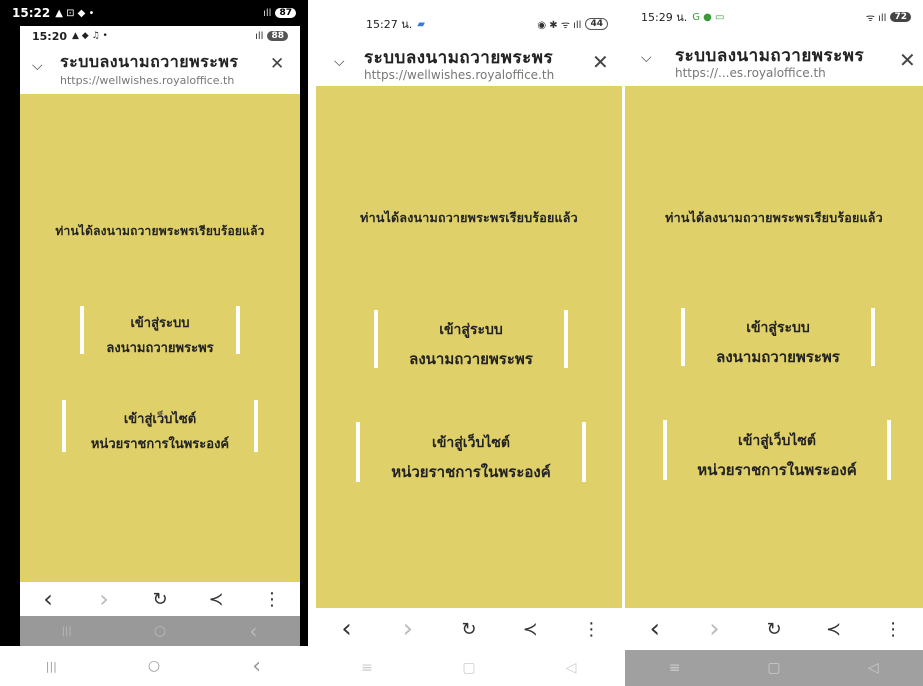 The width and height of the screenshot is (923, 686). I want to click on clock: 15:29 น., so click(664, 17).